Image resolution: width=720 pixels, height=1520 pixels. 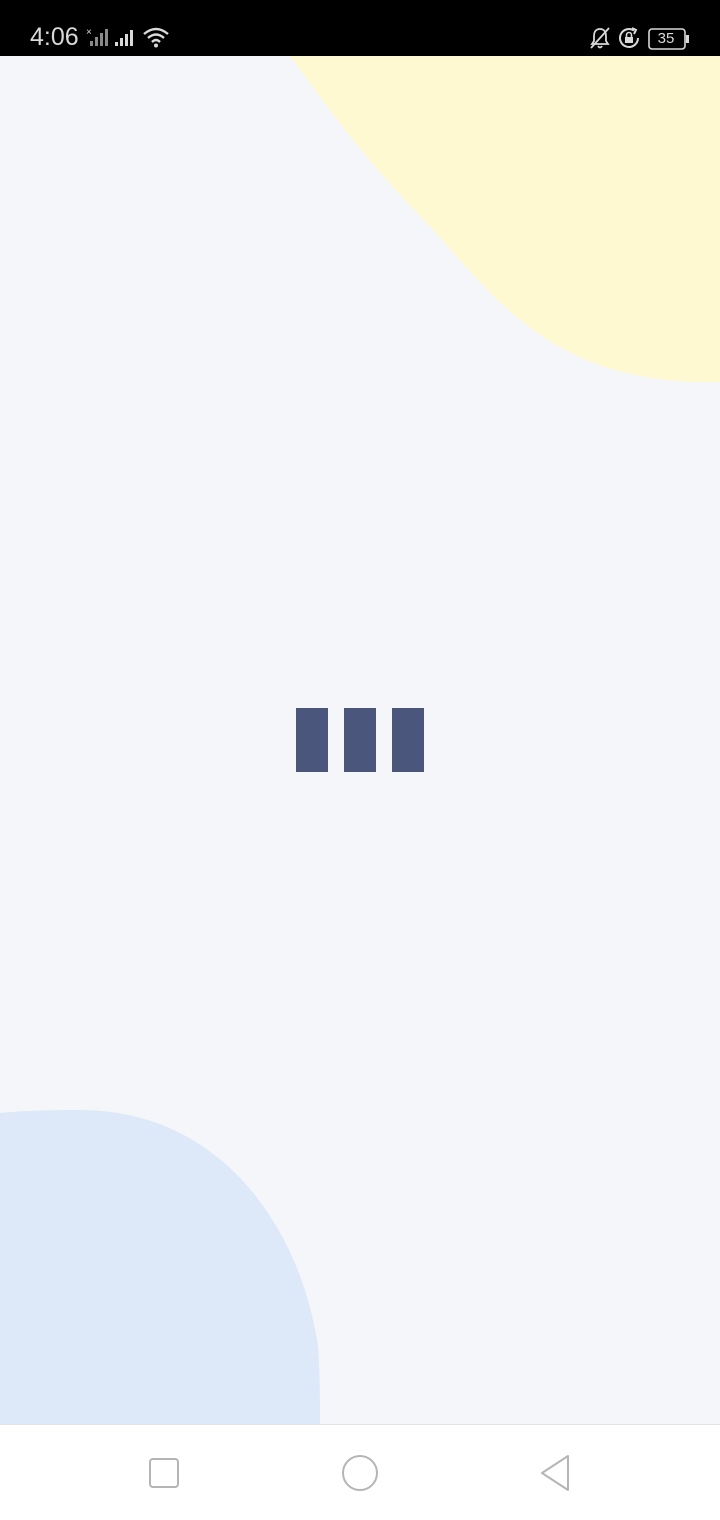 What do you see at coordinates (360, 28) in the screenshot?
I see `status-bar: 4:06 × 35` at bounding box center [360, 28].